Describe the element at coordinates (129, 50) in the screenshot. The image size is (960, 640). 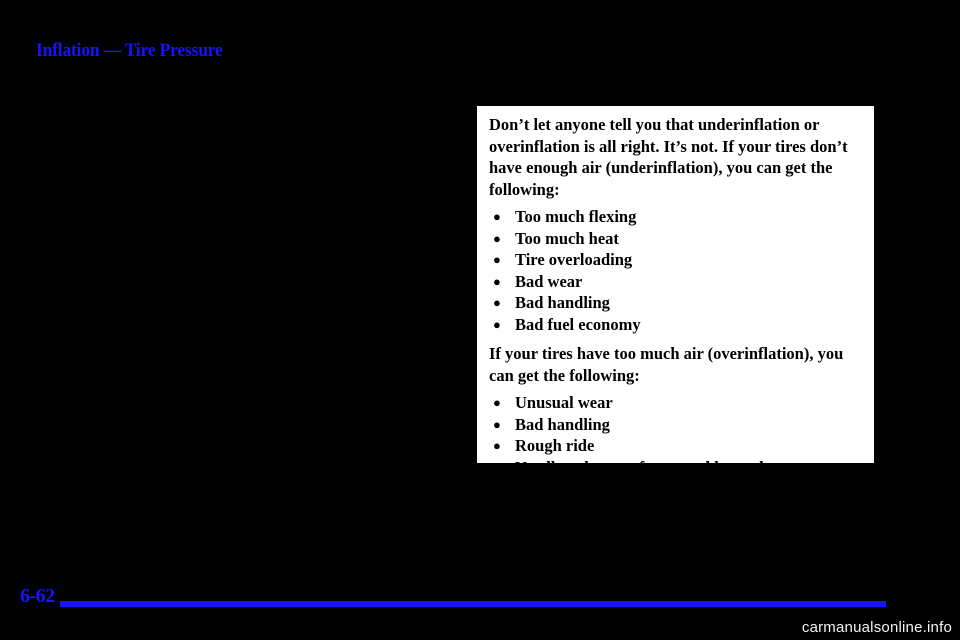
I see `page-title: Inflation — Tire Pressure` at that location.